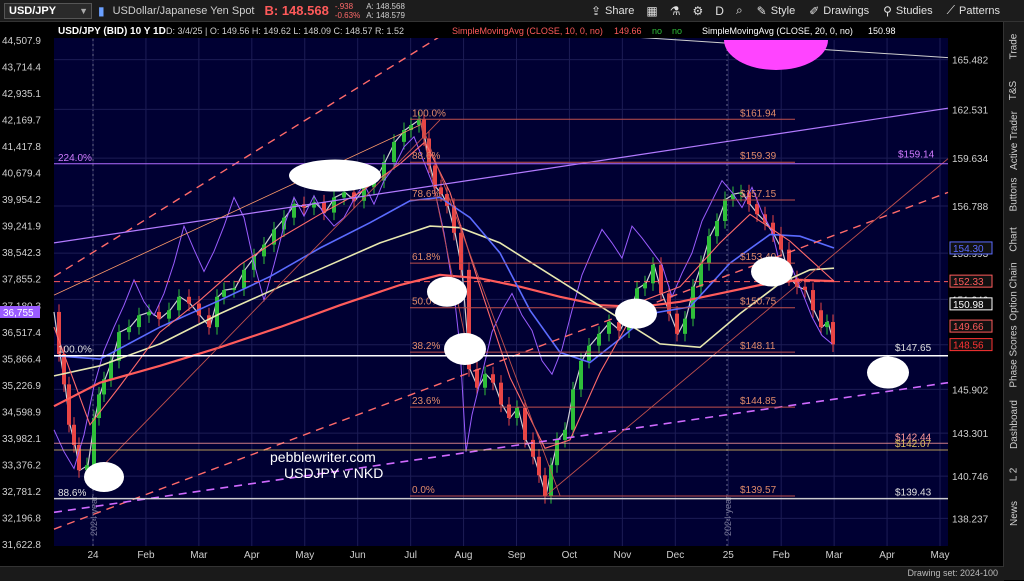 This screenshot has height=581, width=1024. I want to click on patterns-button: ⟋ Patterns, so click(973, 10).